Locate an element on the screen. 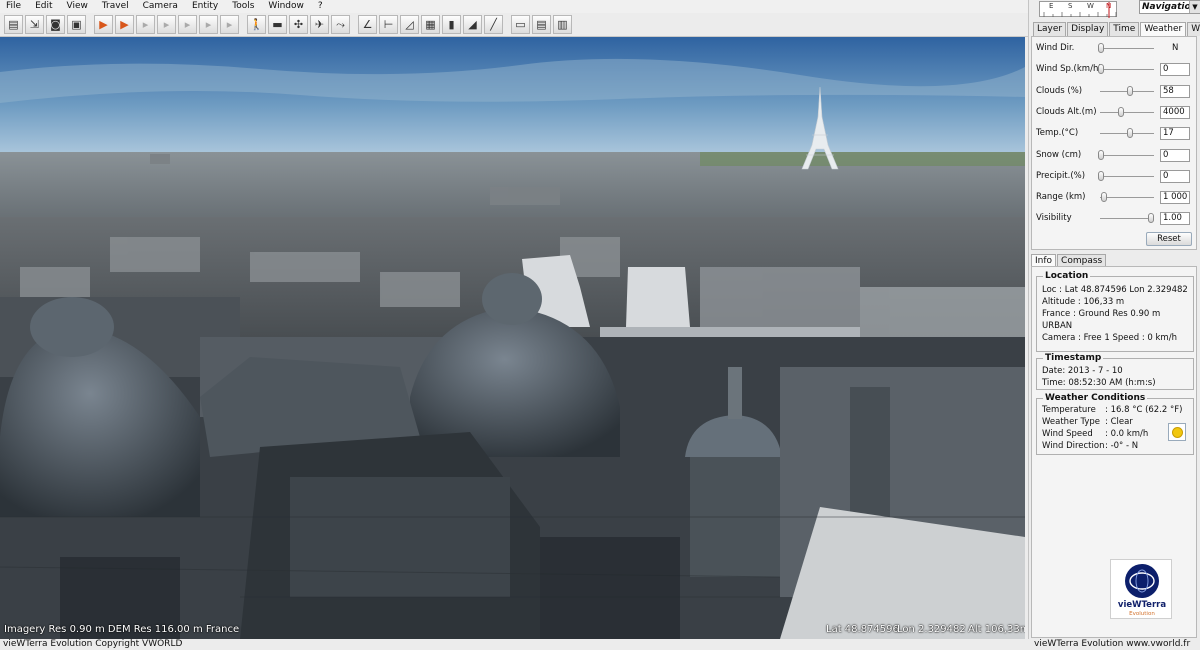  compass-ticks is located at coordinates (1080, 10).